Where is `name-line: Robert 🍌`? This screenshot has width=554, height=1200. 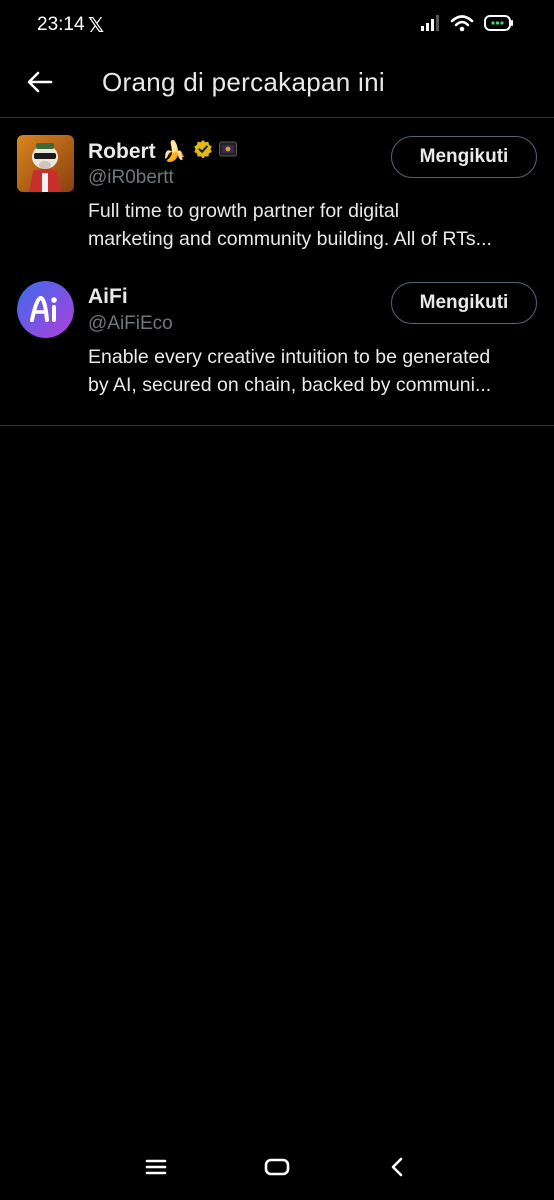
name-line: Robert 🍌 is located at coordinates (162, 151).